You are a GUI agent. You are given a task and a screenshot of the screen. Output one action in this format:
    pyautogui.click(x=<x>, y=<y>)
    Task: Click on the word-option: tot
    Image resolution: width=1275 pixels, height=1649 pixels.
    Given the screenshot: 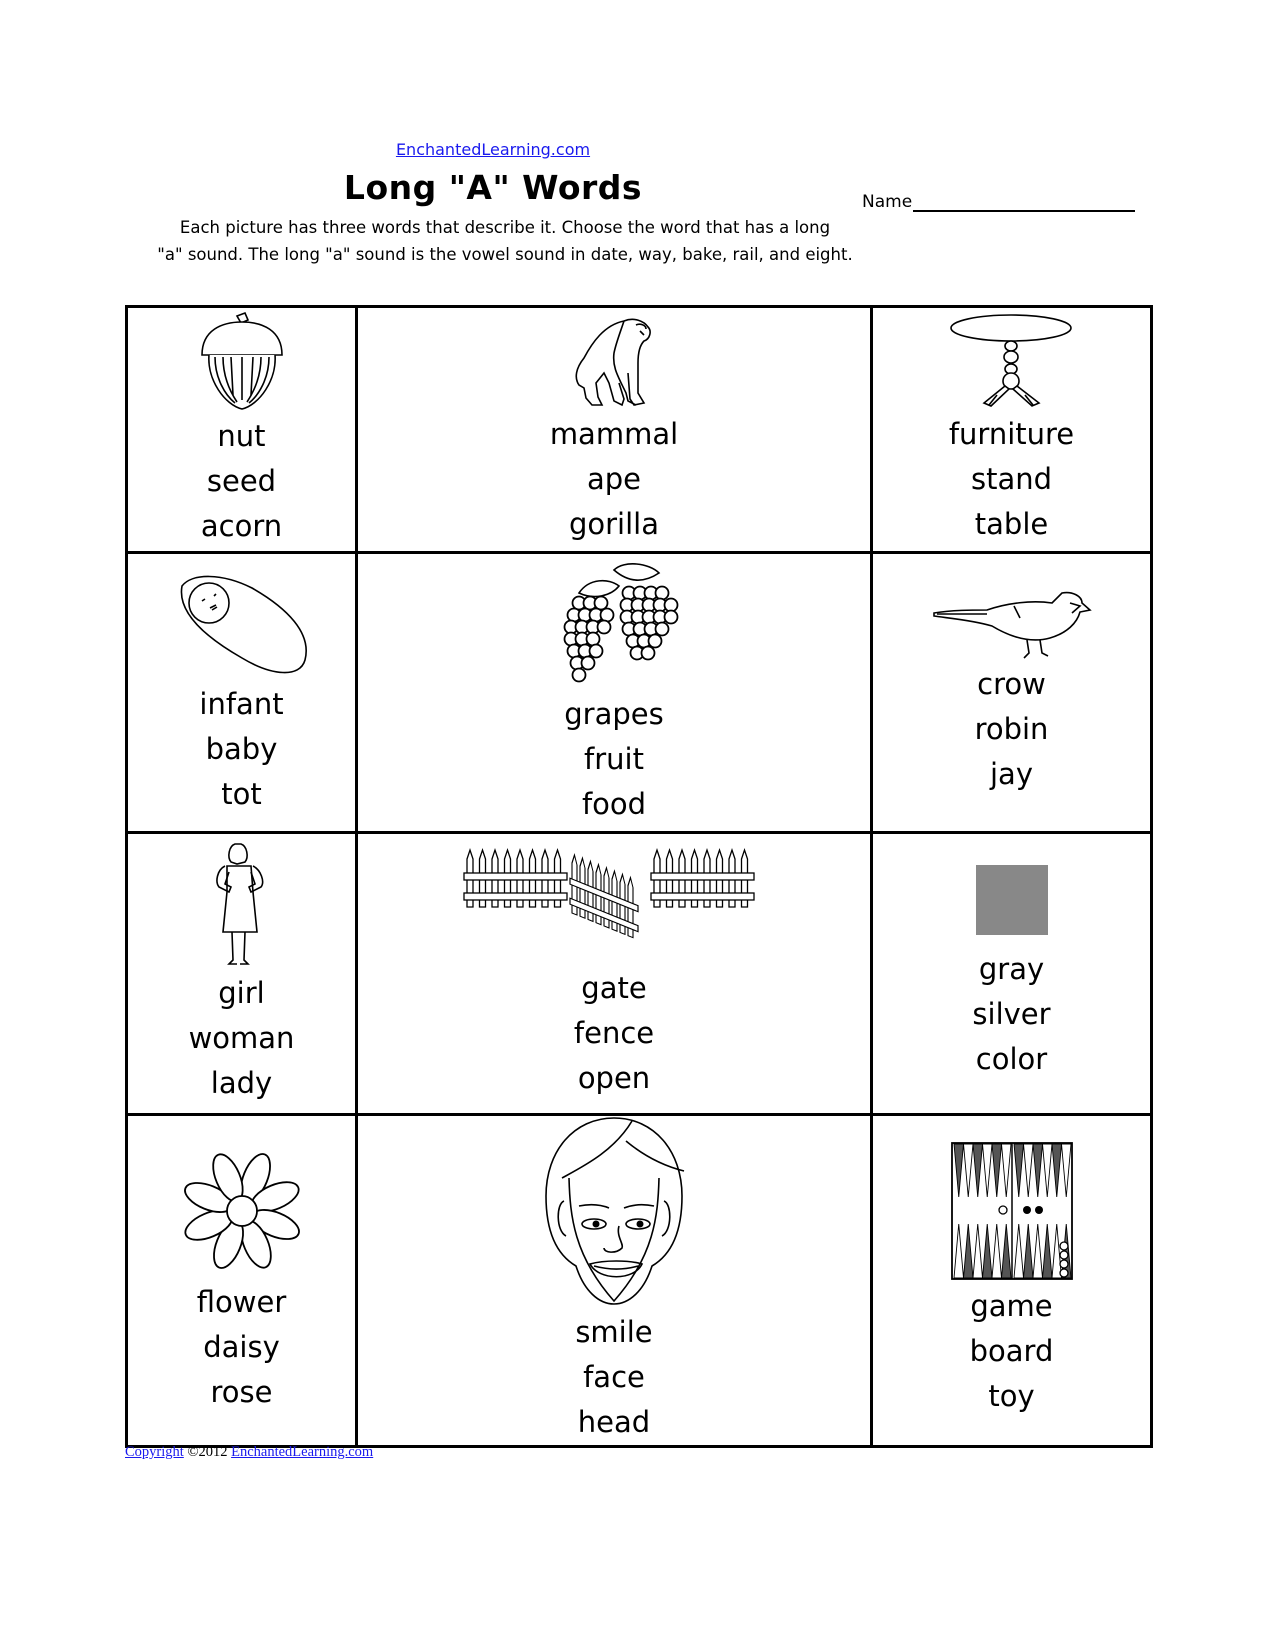 What is the action you would take?
    pyautogui.click(x=241, y=794)
    